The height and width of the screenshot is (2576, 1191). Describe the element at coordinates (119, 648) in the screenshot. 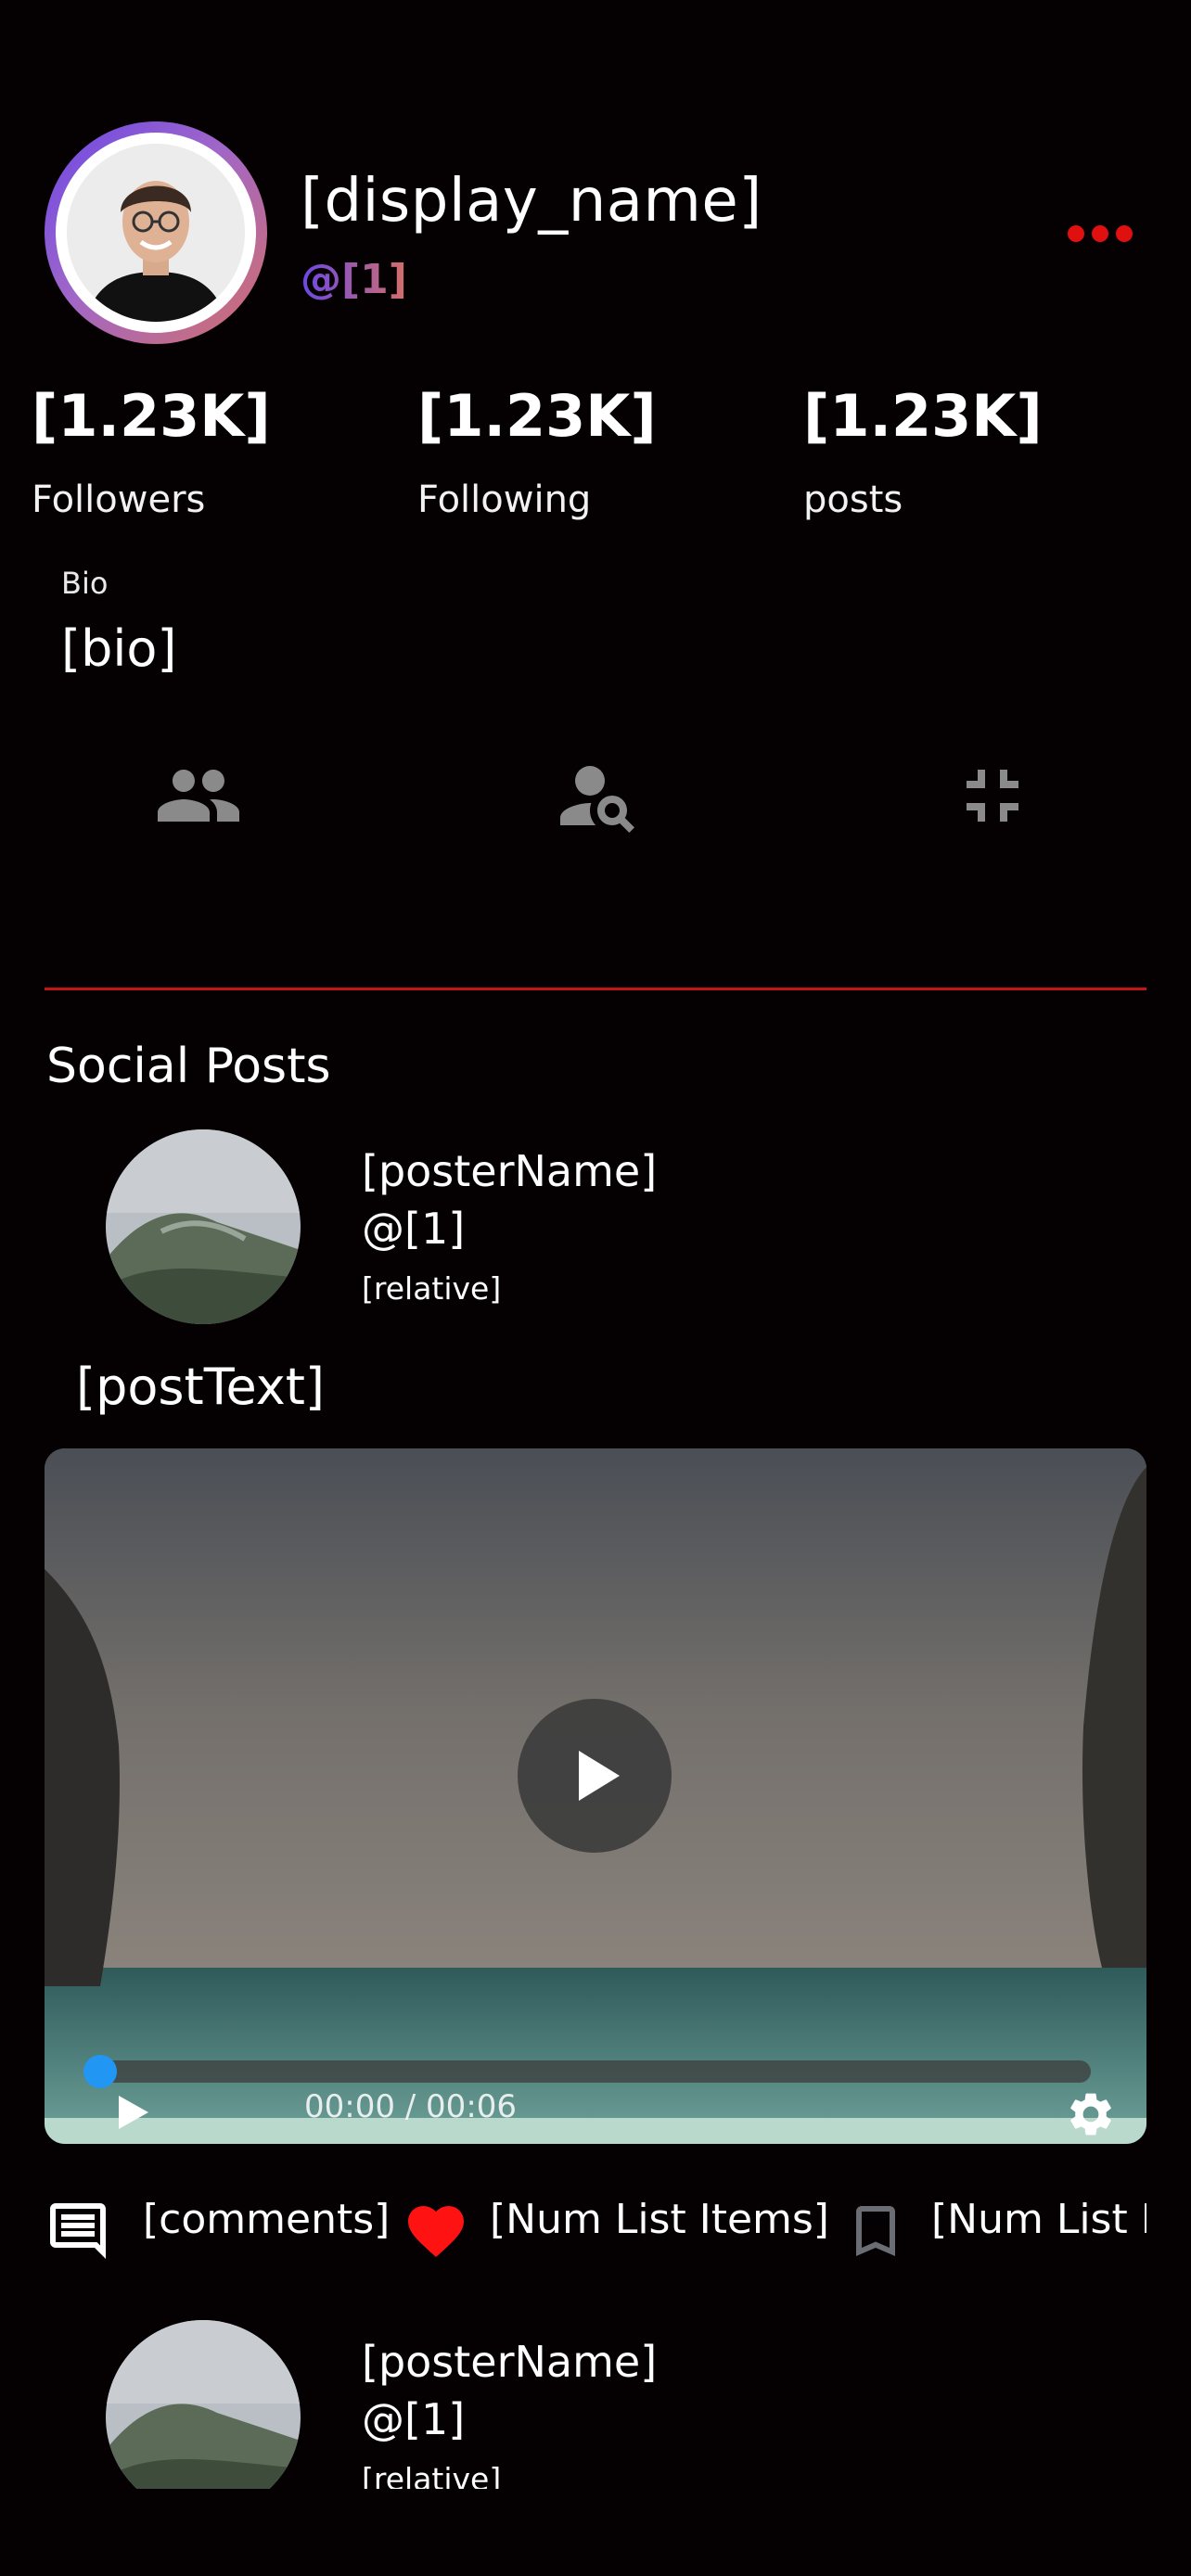

I see `bio-text: [bio]` at that location.